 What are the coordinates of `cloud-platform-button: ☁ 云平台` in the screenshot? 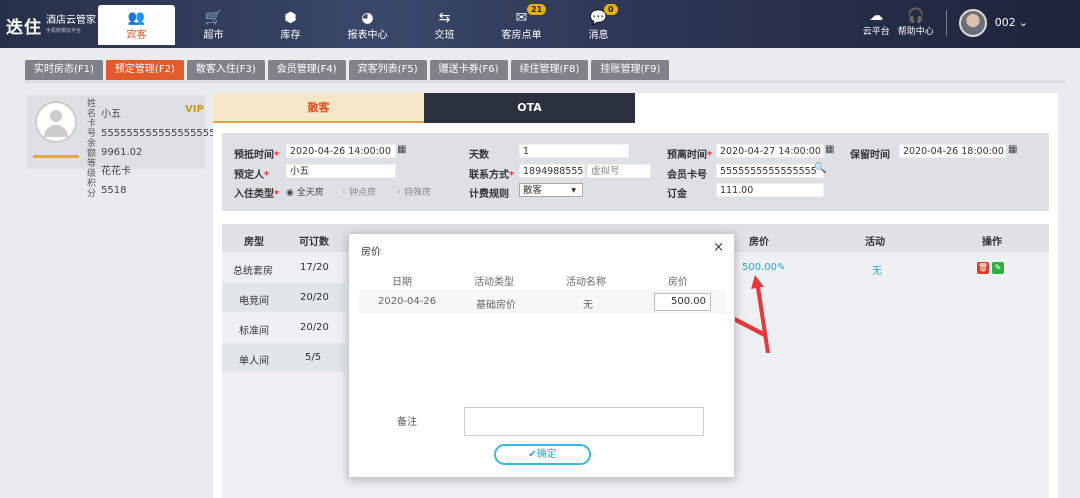 It's located at (876, 22).